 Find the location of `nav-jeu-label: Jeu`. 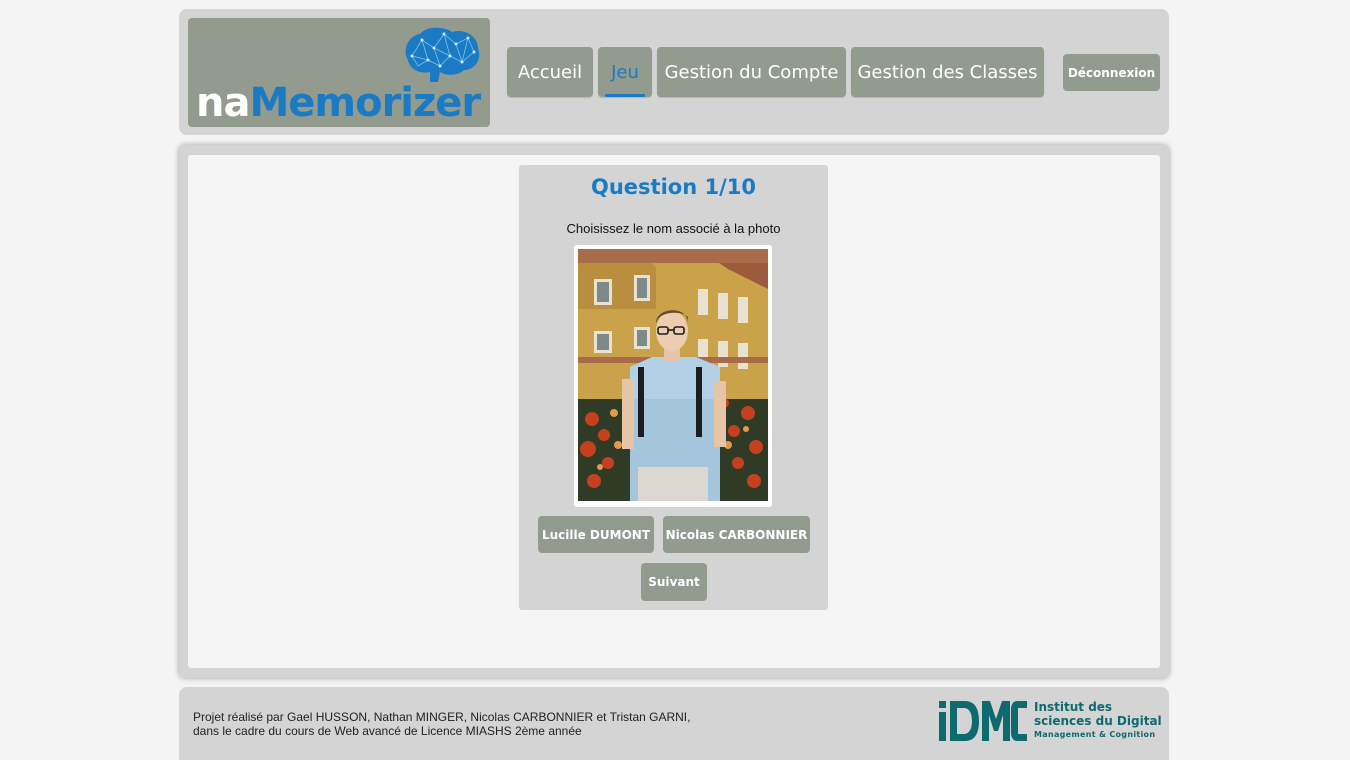

nav-jeu-label: Jeu is located at coordinates (625, 72).